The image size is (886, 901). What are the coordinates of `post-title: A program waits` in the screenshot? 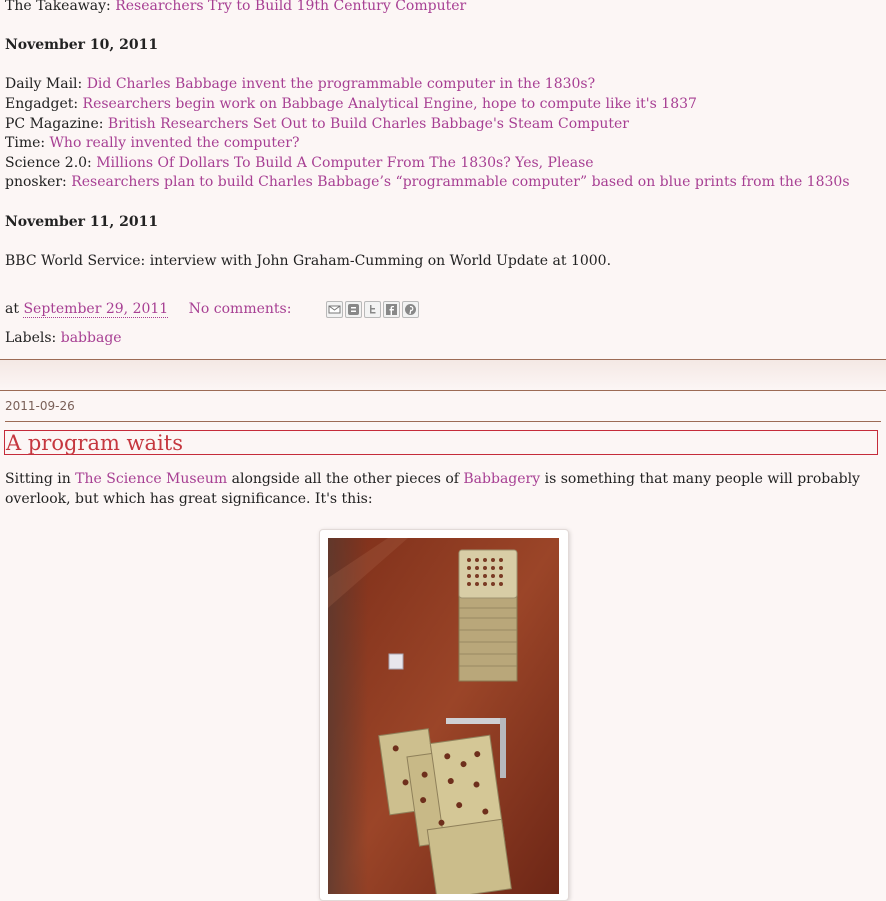 It's located at (441, 442).